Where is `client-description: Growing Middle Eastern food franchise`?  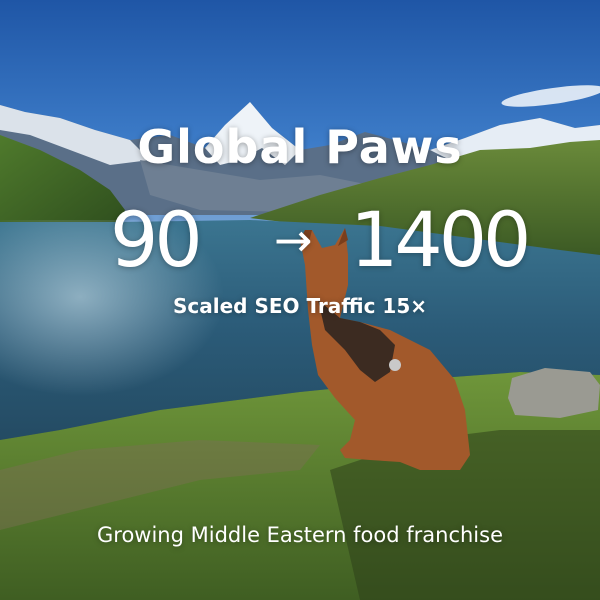
client-description: Growing Middle Eastern food franchise is located at coordinates (300, 535).